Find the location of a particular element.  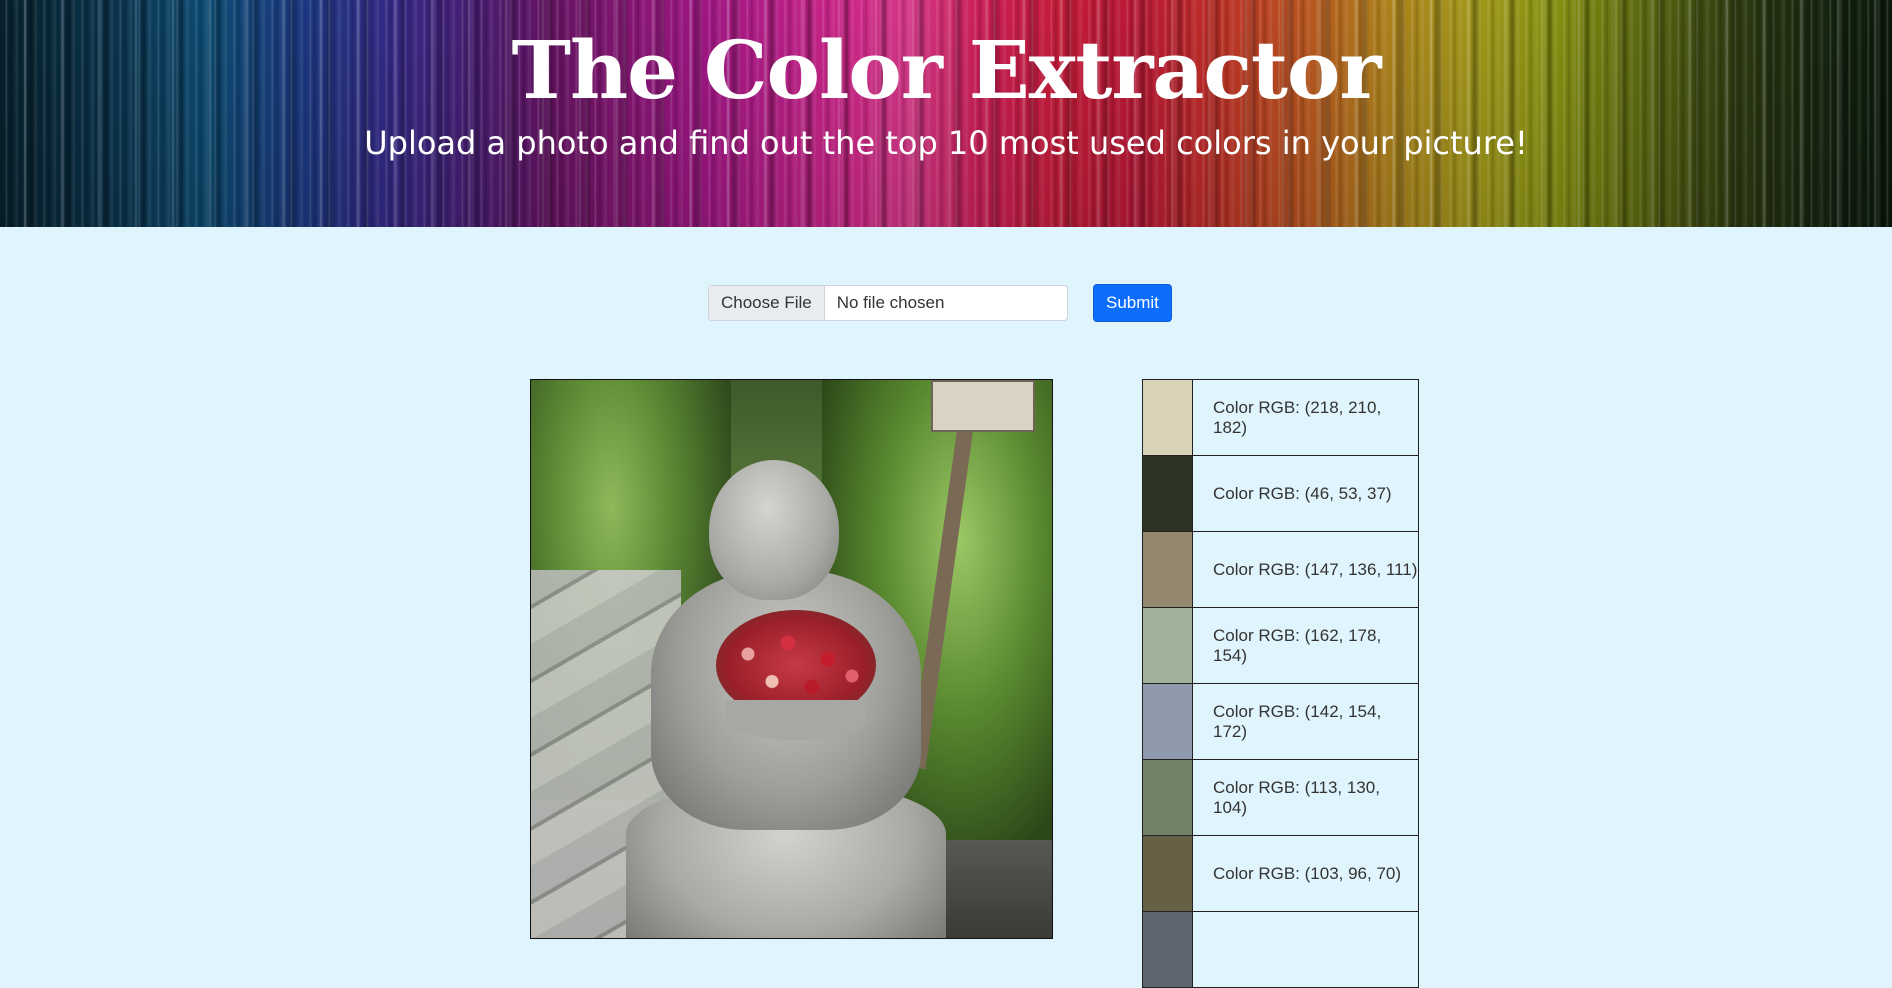

choose-file-button: Choose File is located at coordinates (767, 303).